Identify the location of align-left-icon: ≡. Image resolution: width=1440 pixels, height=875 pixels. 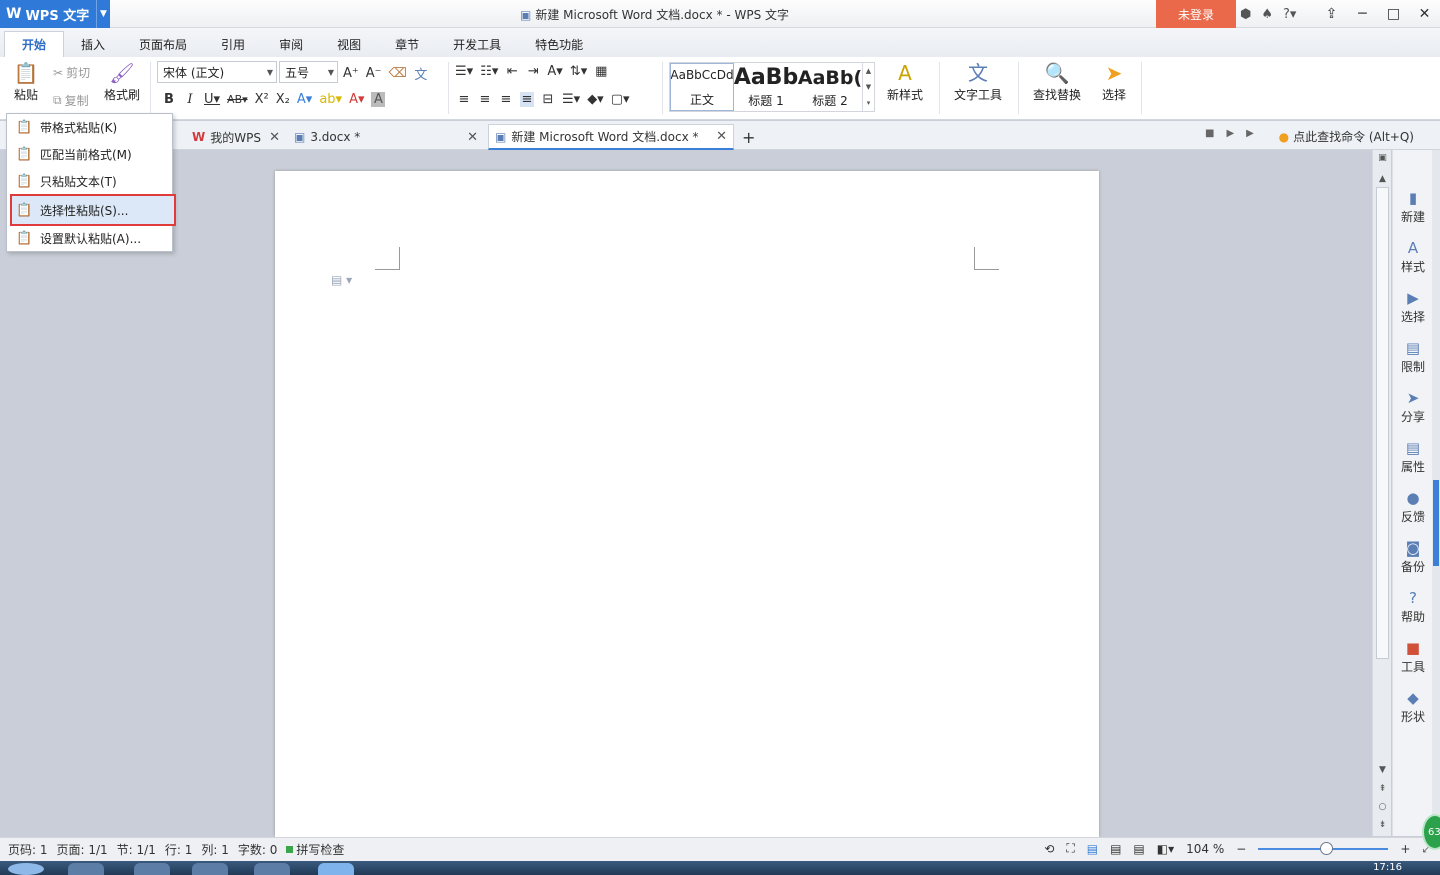
(464, 99).